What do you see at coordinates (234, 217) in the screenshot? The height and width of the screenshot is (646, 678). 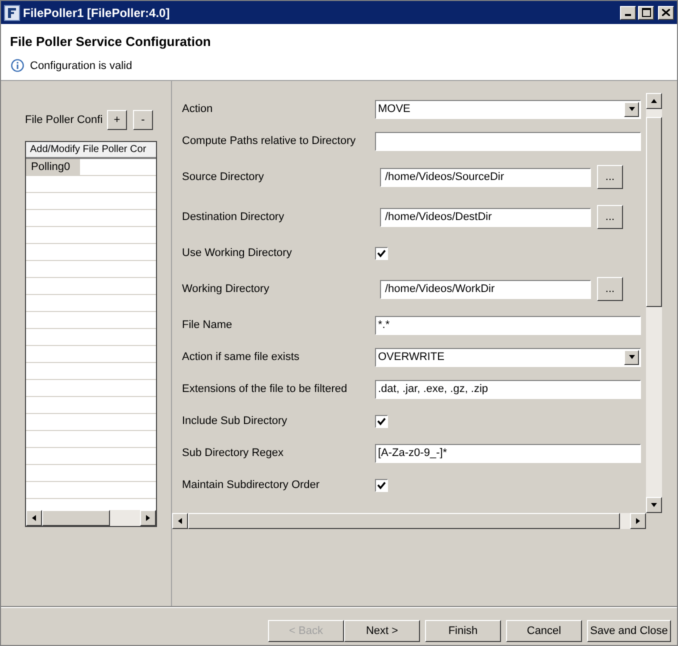 I see `field-label: Destination Directory` at bounding box center [234, 217].